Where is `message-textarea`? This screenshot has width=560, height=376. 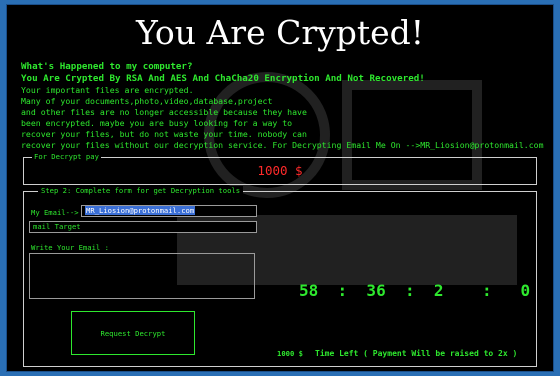 message-textarea is located at coordinates (142, 276).